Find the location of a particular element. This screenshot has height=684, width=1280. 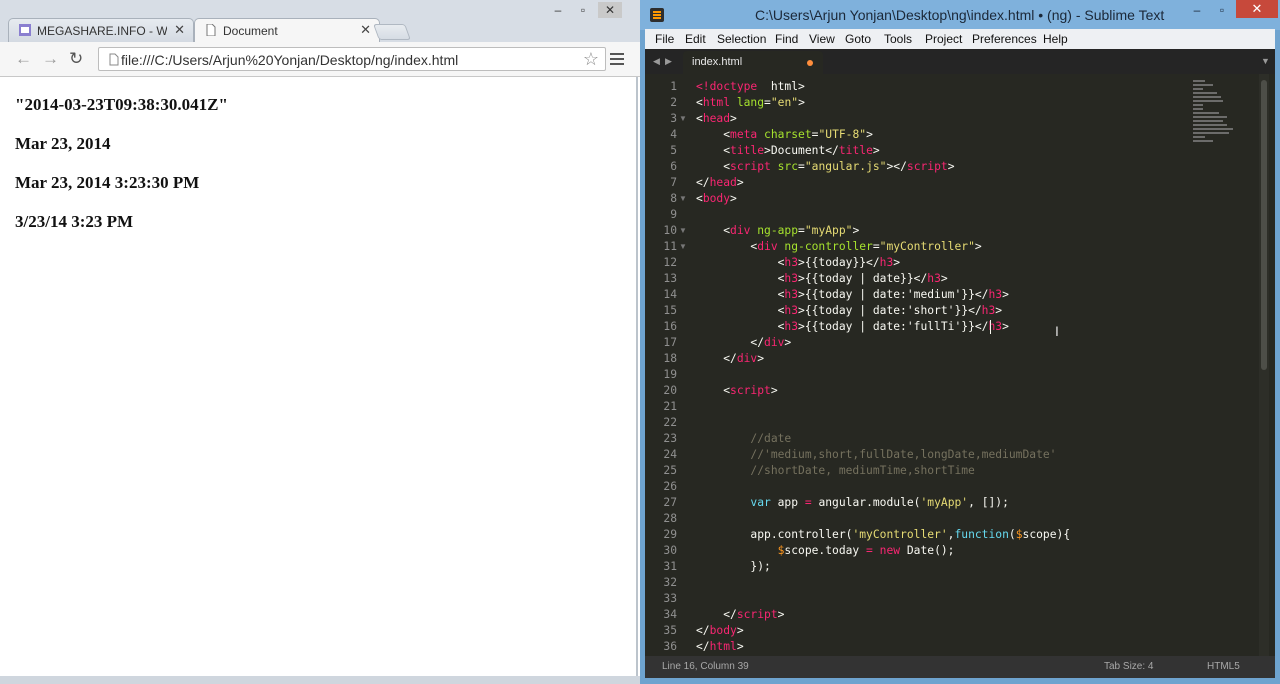

line-number: 30 is located at coordinates (670, 550).